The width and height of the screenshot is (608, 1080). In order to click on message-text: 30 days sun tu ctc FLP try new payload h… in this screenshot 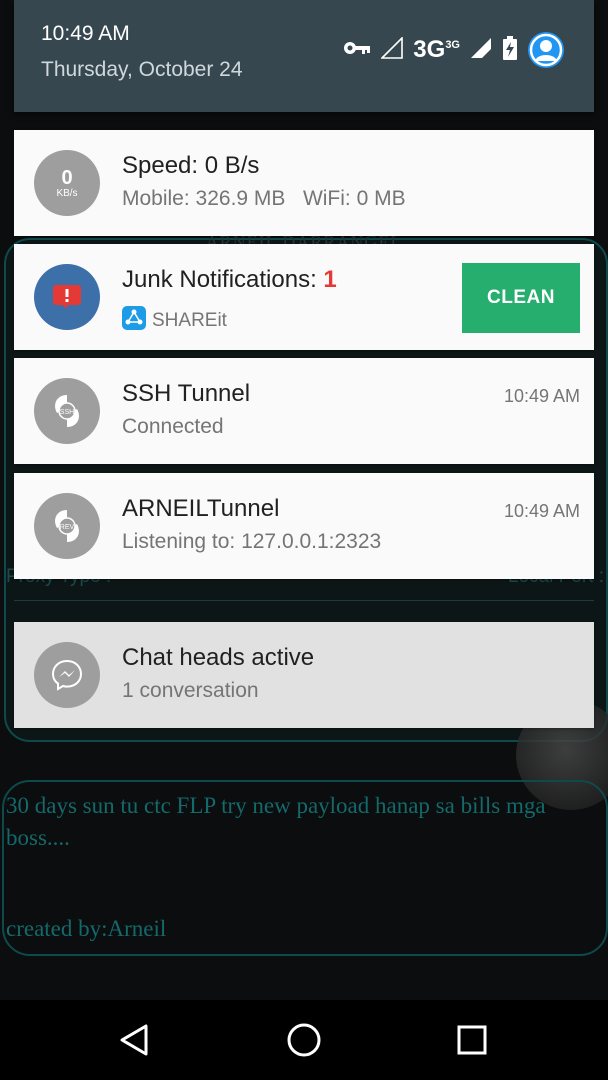, I will do `click(276, 821)`.